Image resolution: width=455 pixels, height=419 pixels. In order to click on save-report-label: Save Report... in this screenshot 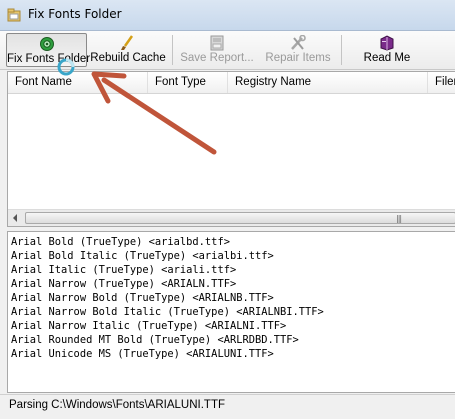, I will do `click(217, 58)`.